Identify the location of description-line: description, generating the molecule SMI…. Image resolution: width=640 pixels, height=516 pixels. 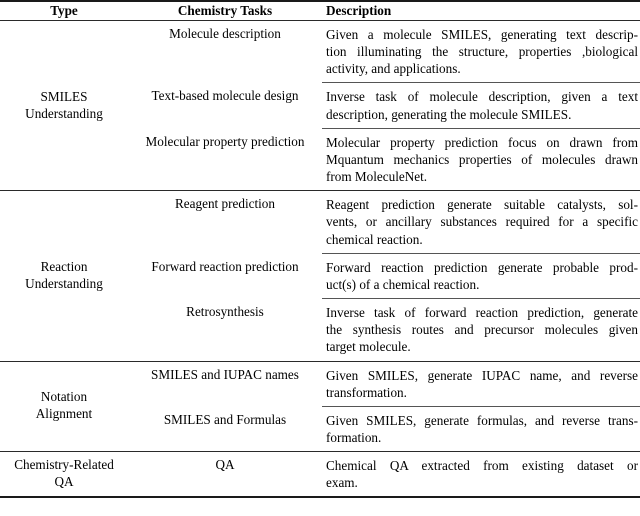
(449, 114).